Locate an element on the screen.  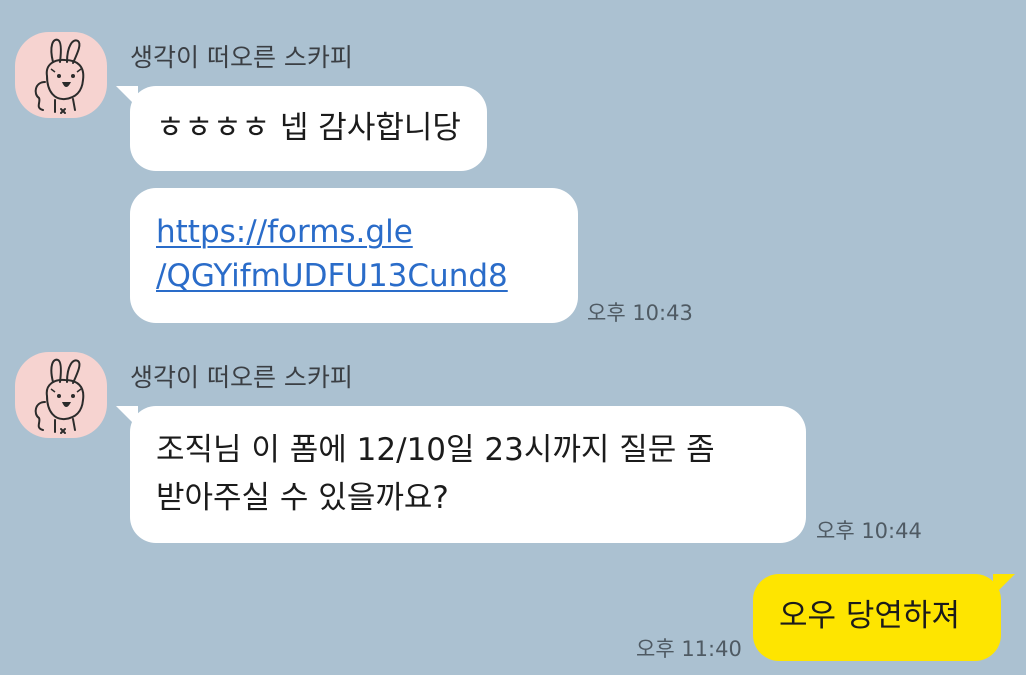
message-timestamp: 오후 10:44 is located at coordinates (869, 531).